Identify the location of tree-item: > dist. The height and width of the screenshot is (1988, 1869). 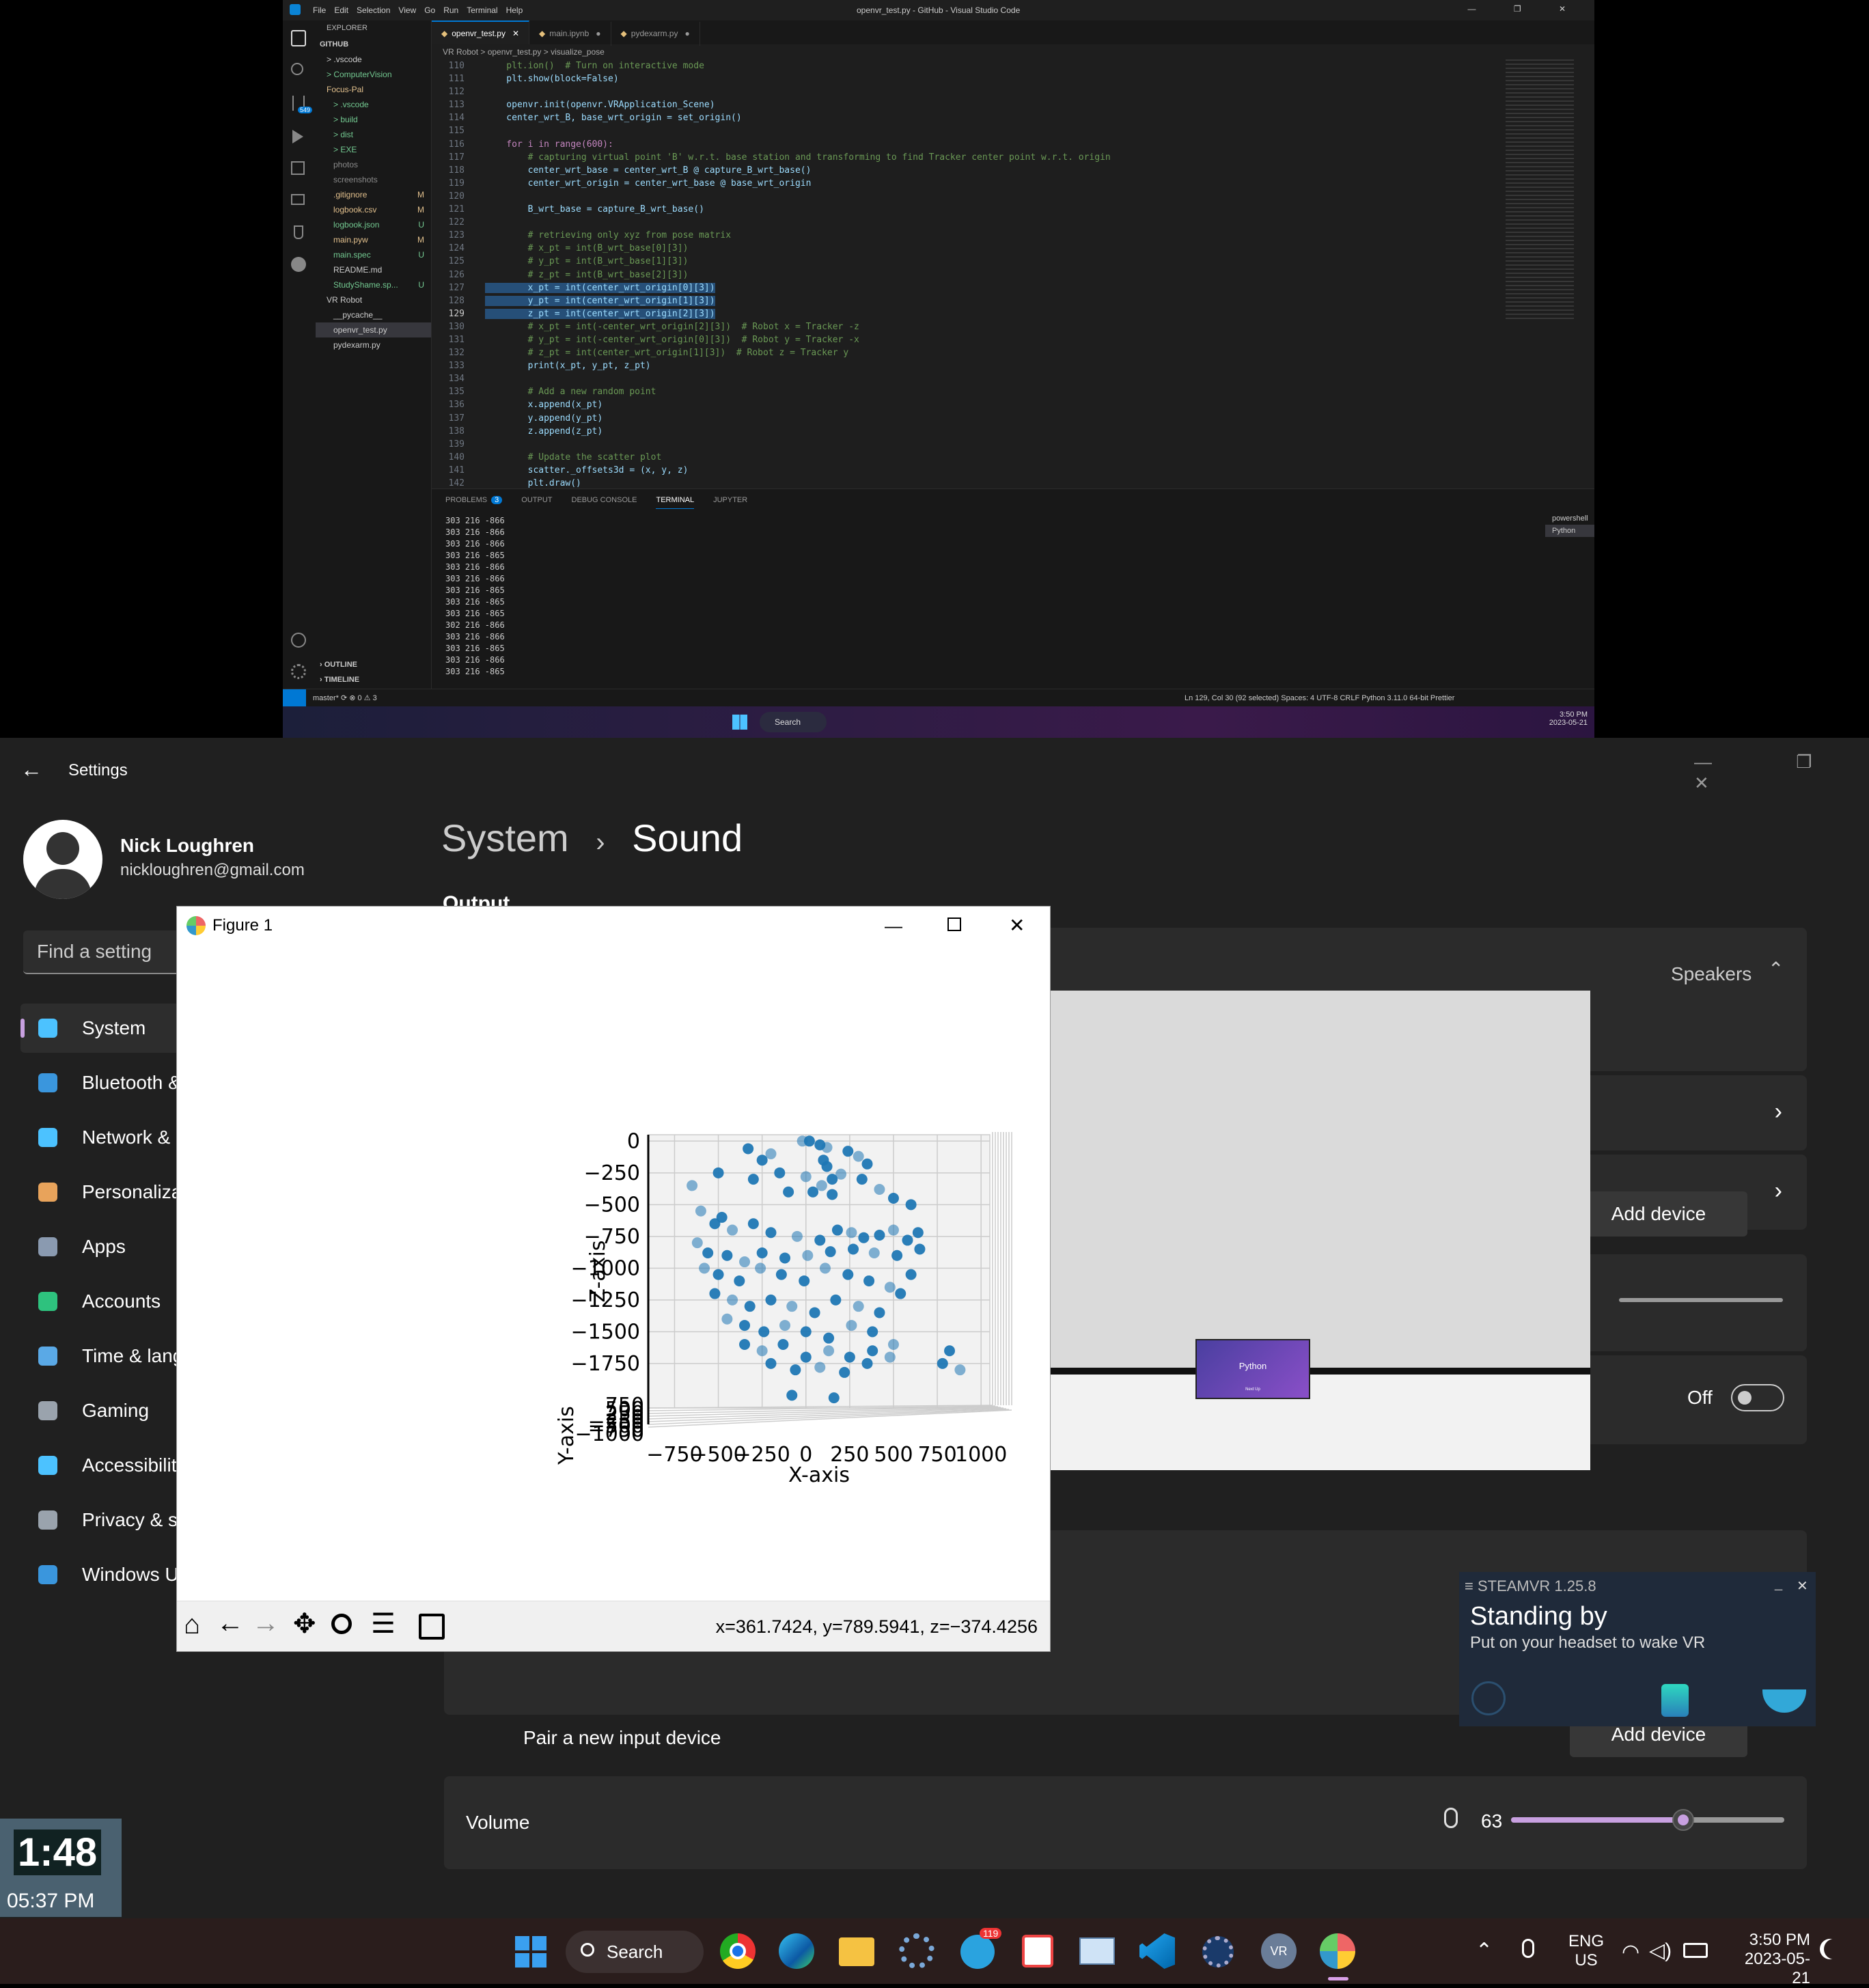
(373, 134).